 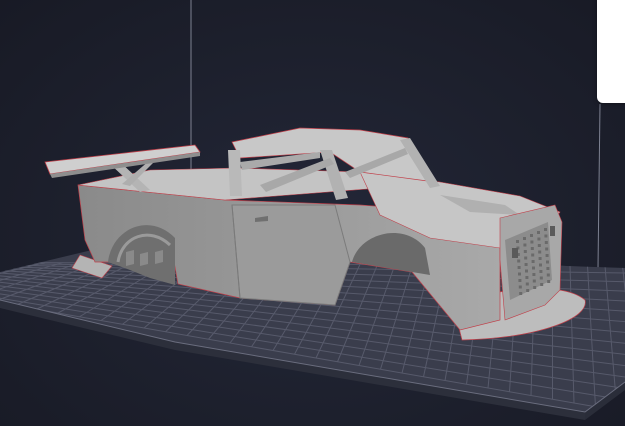 What do you see at coordinates (611, 51) in the screenshot?
I see `settings-panel` at bounding box center [611, 51].